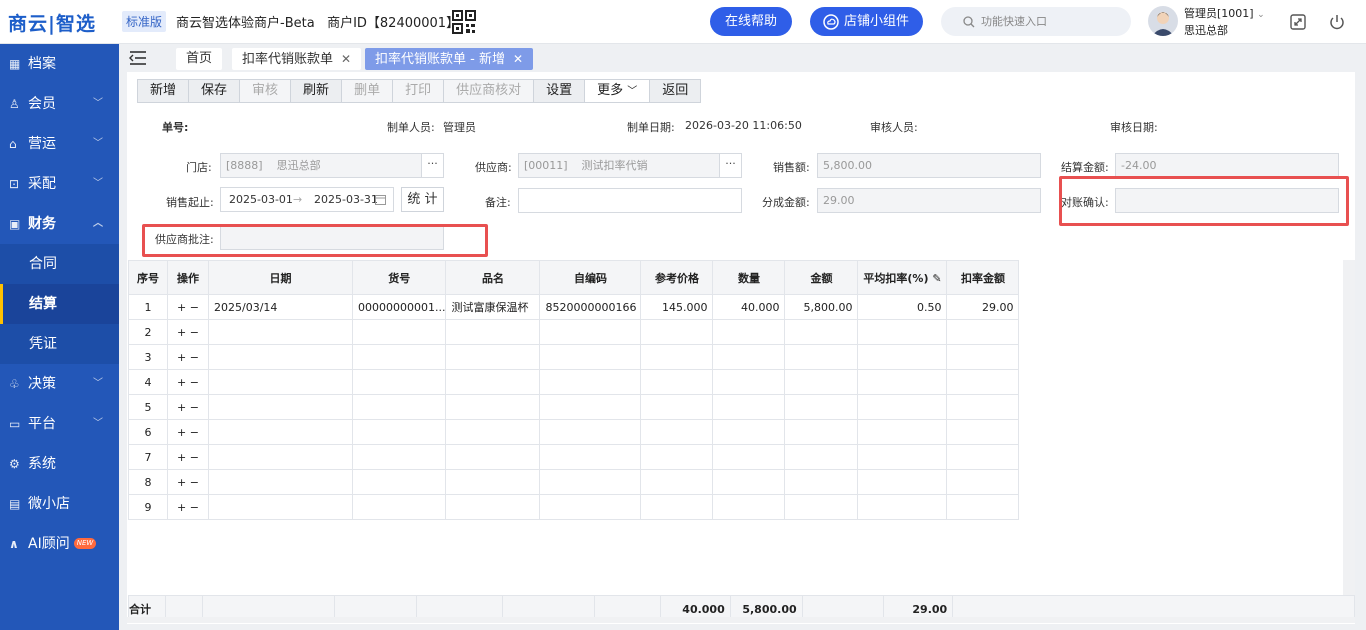  I want to click on user-menu: 管理员[1001] ⌄ 思迅总部, so click(1224, 22).